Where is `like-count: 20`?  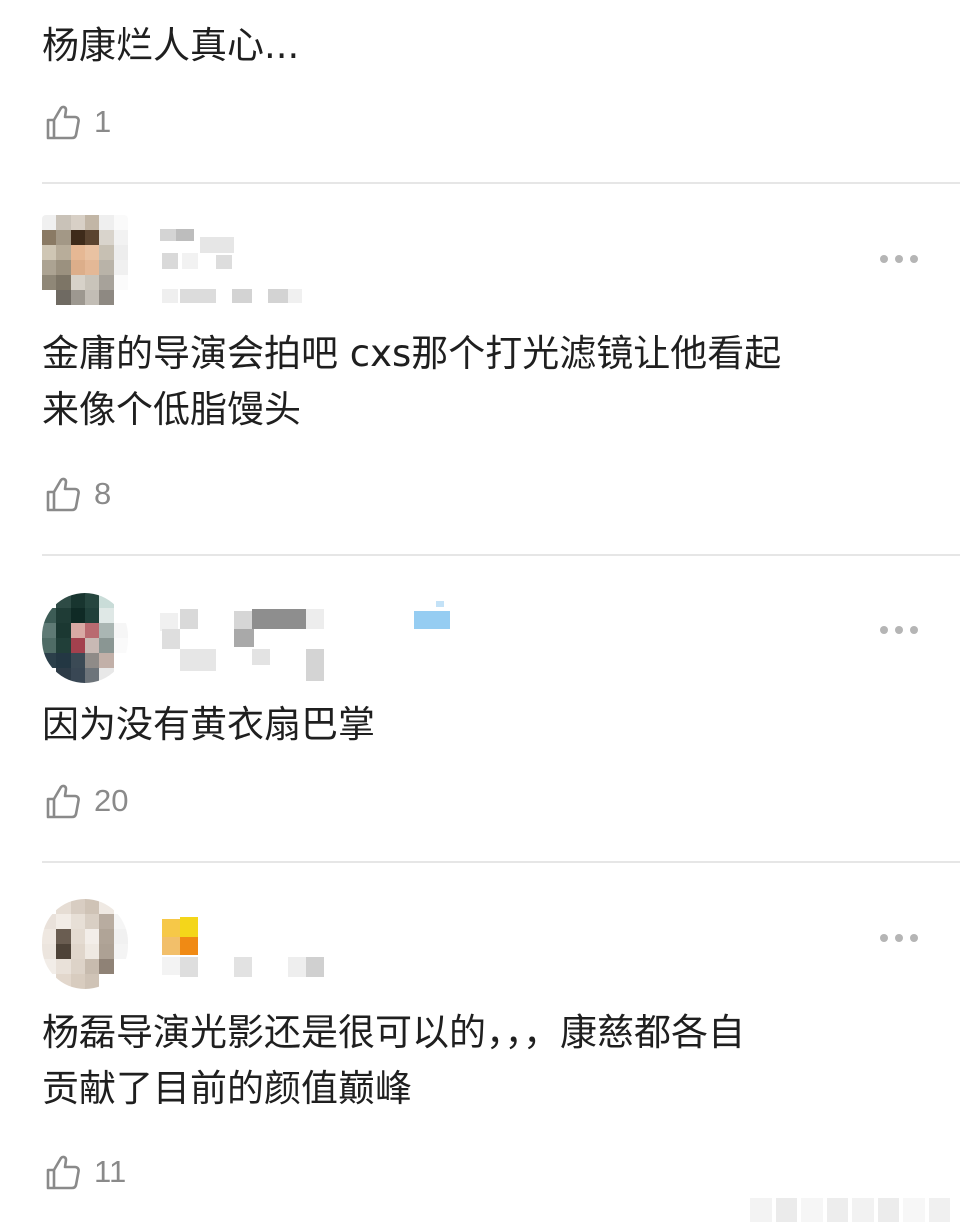
like-count: 20 is located at coordinates (111, 800).